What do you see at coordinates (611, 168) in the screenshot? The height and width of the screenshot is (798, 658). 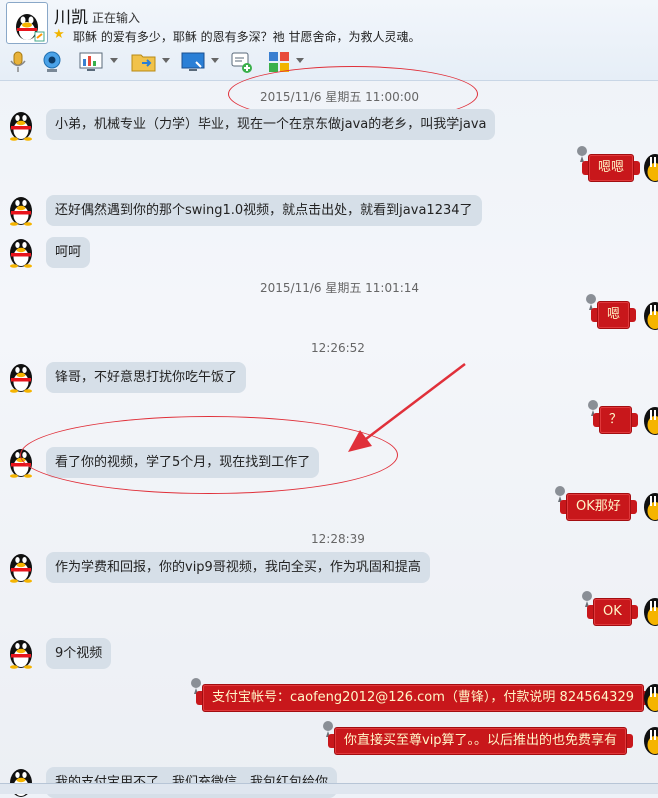 I see `outgoing-message: 嗯嗯` at bounding box center [611, 168].